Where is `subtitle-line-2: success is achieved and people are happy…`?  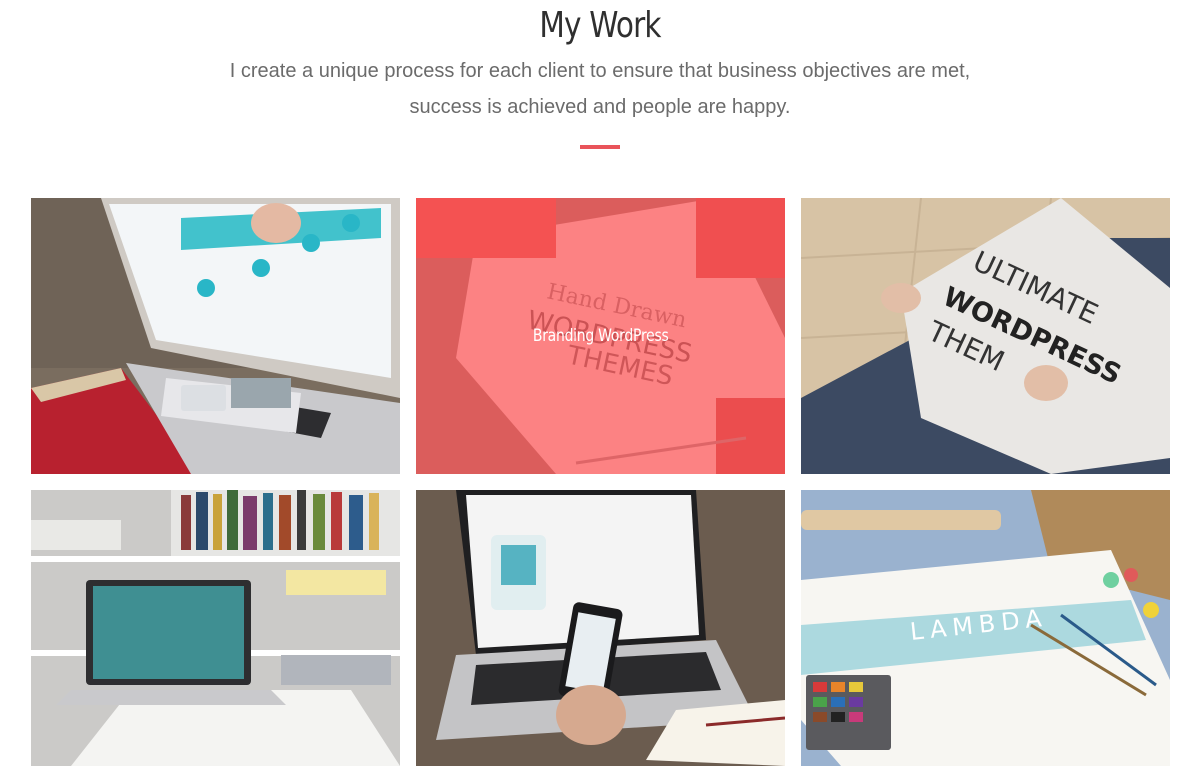 subtitle-line-2: success is achieved and people are happy… is located at coordinates (600, 107).